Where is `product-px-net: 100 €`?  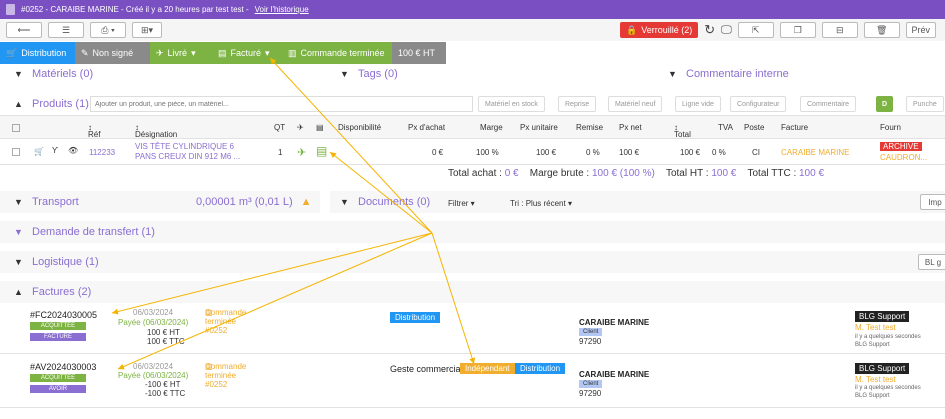 product-px-net: 100 € is located at coordinates (629, 152).